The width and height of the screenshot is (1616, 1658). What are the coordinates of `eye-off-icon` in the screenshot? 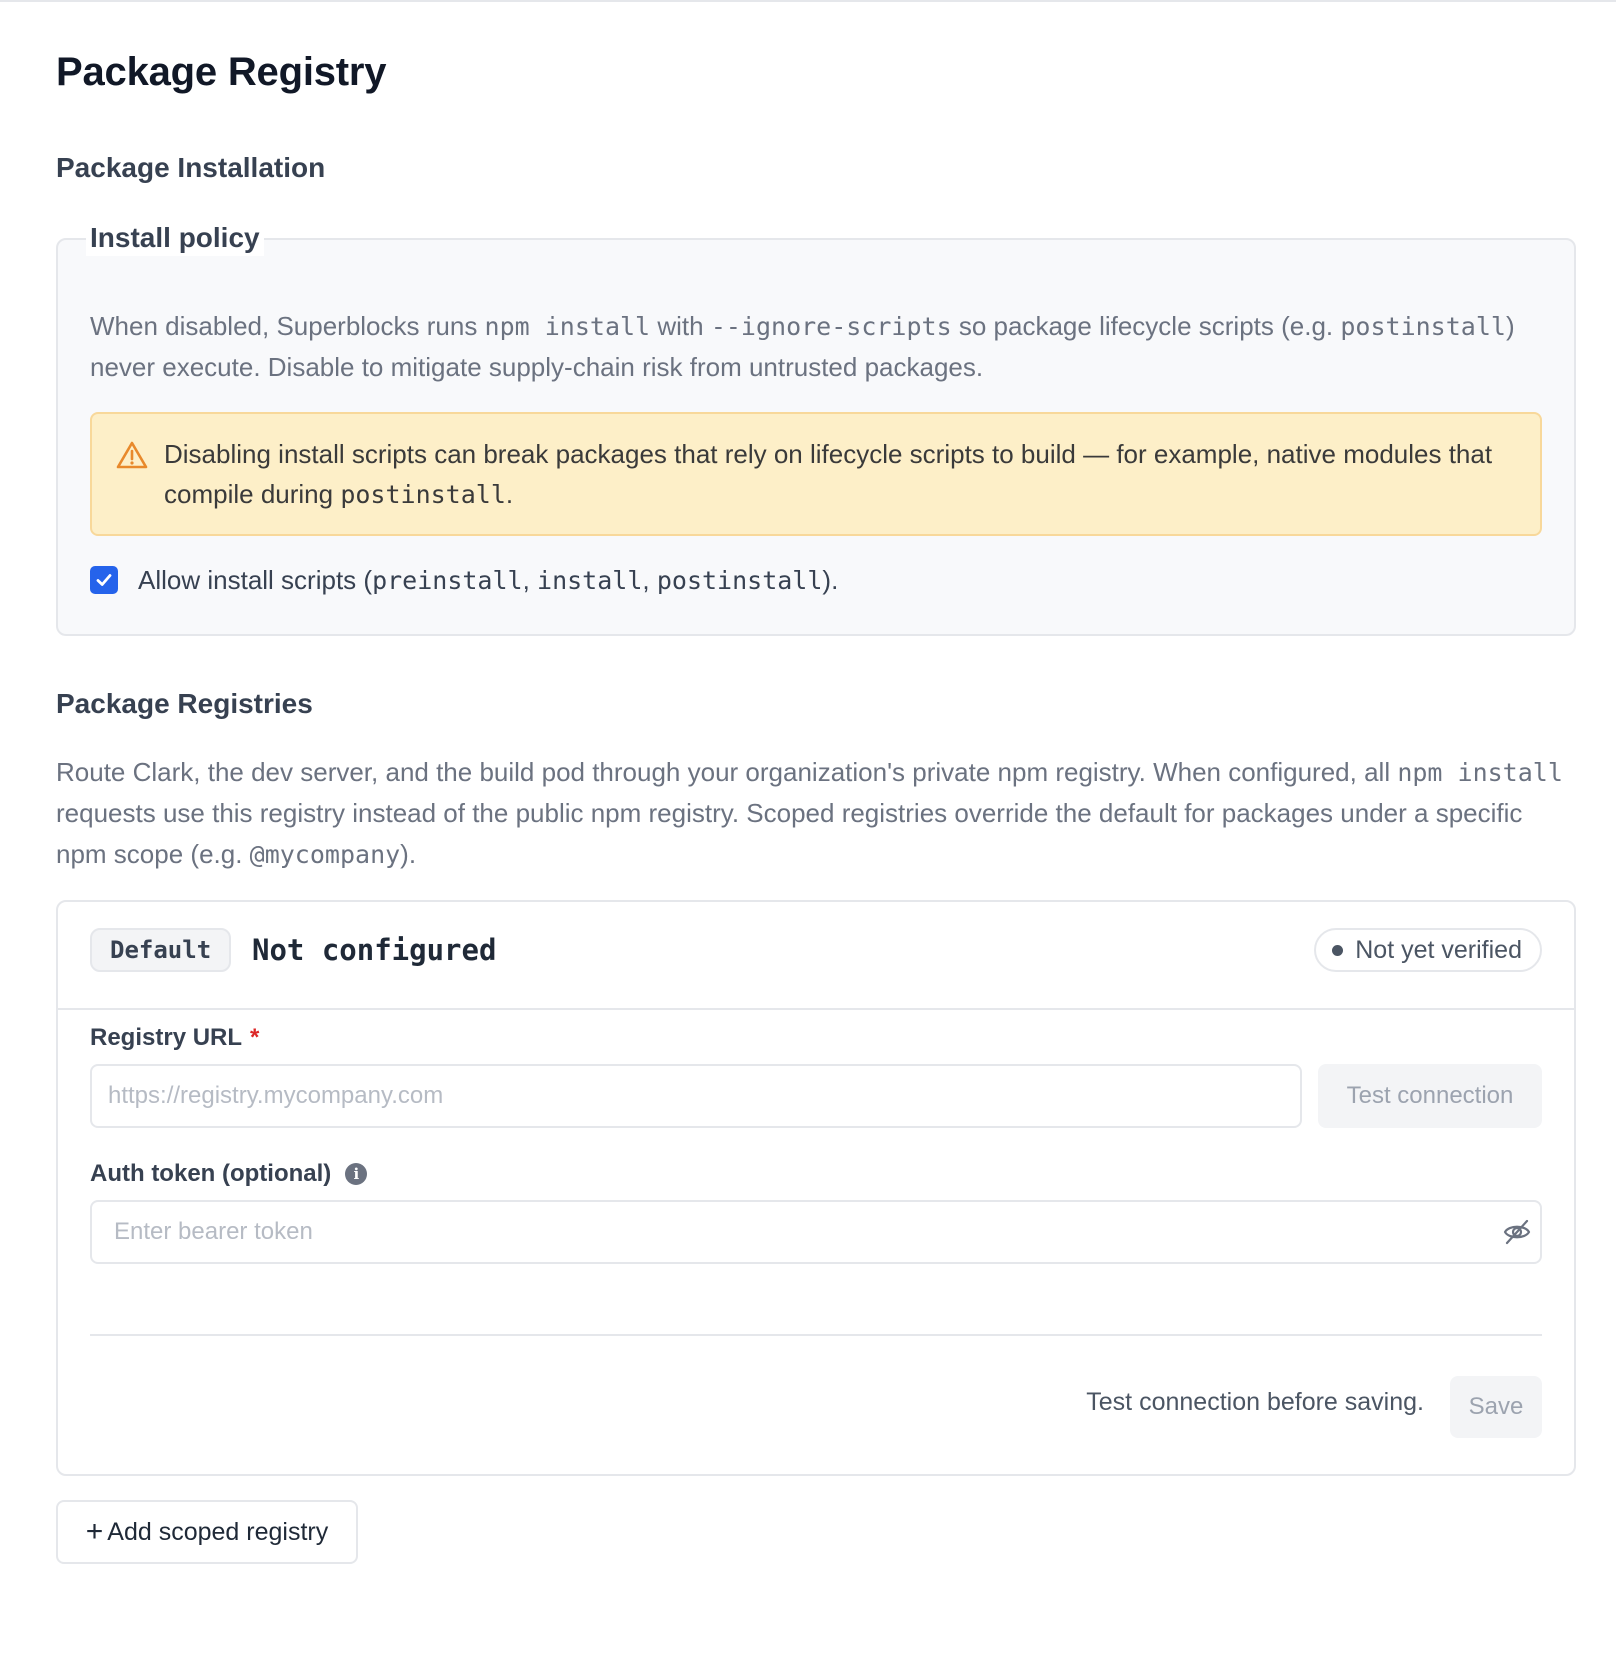 It's located at (1517, 1232).